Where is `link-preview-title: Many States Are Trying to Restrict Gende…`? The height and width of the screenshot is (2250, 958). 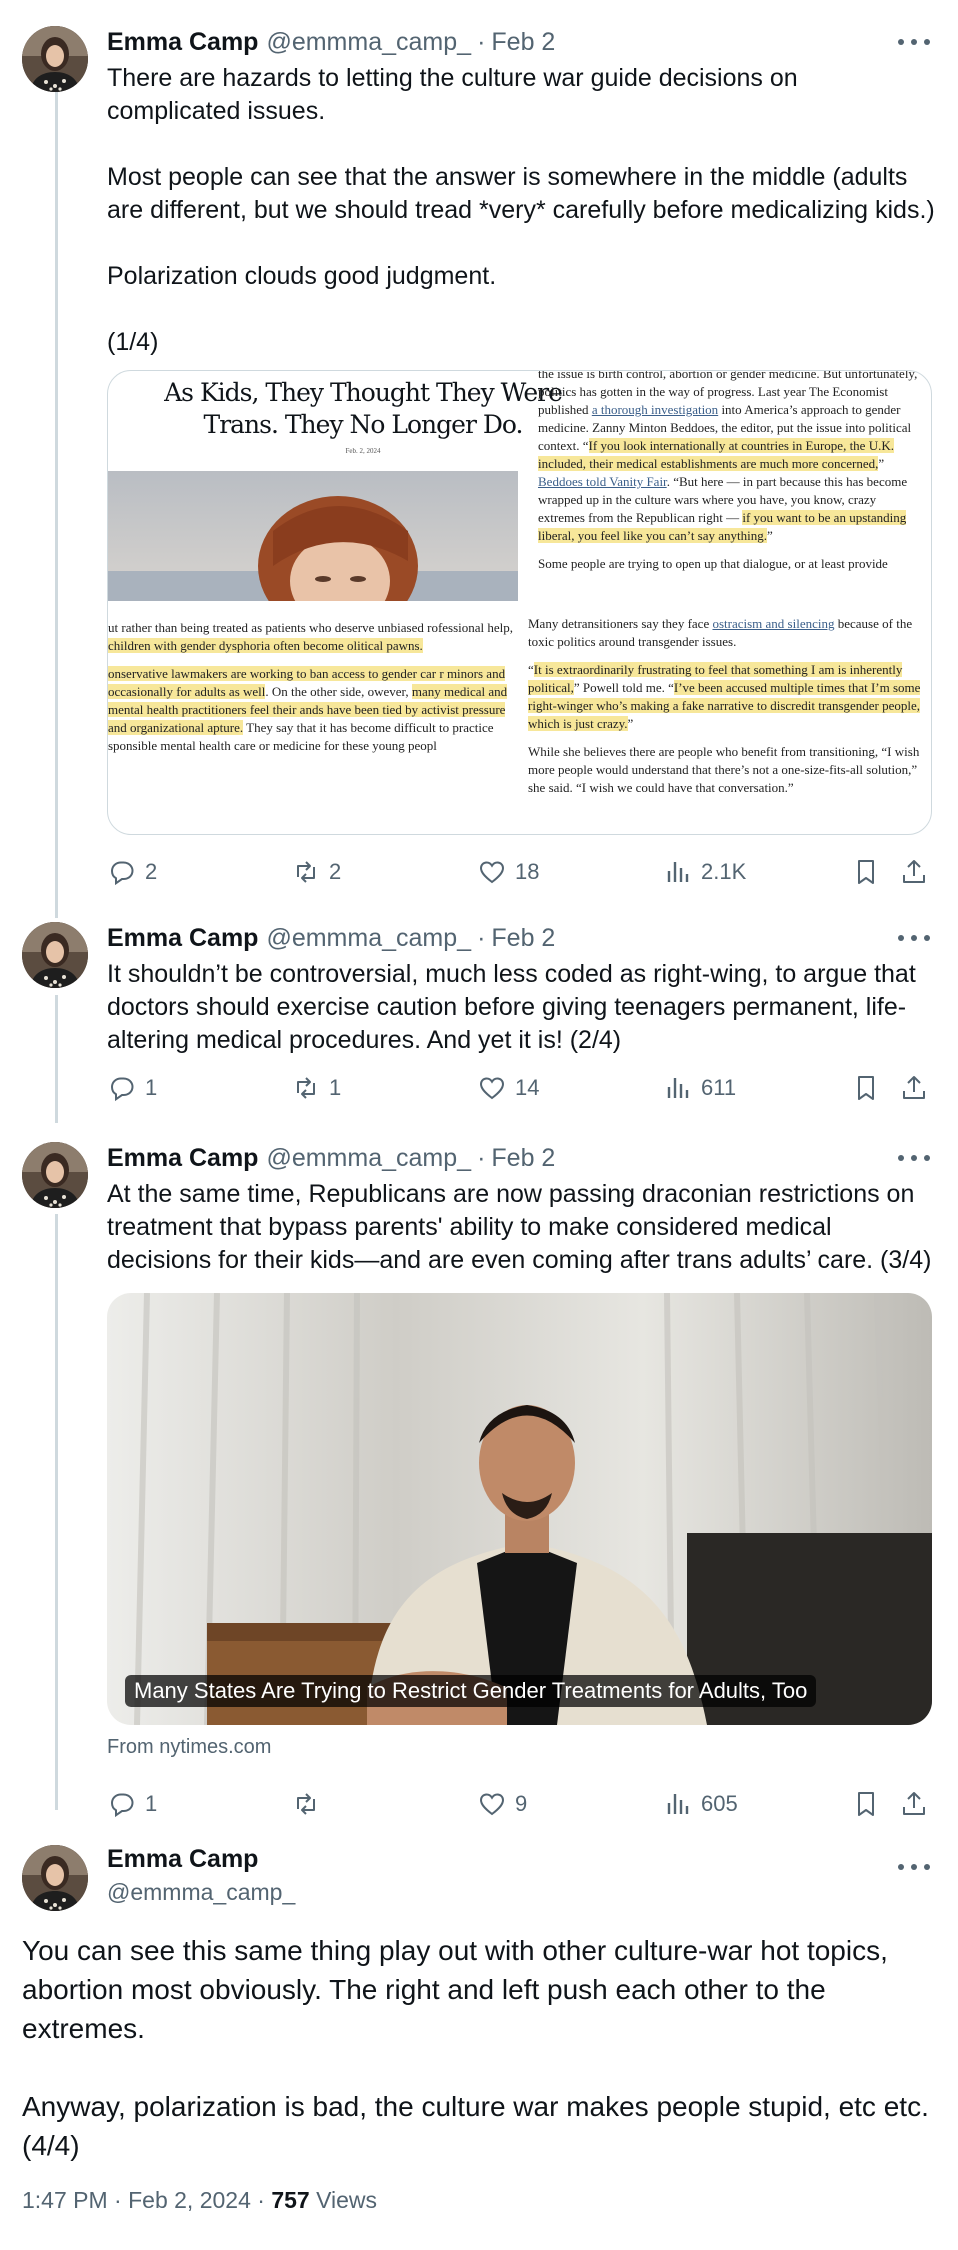
link-preview-title: Many States Are Trying to Restrict Gende… is located at coordinates (471, 1691).